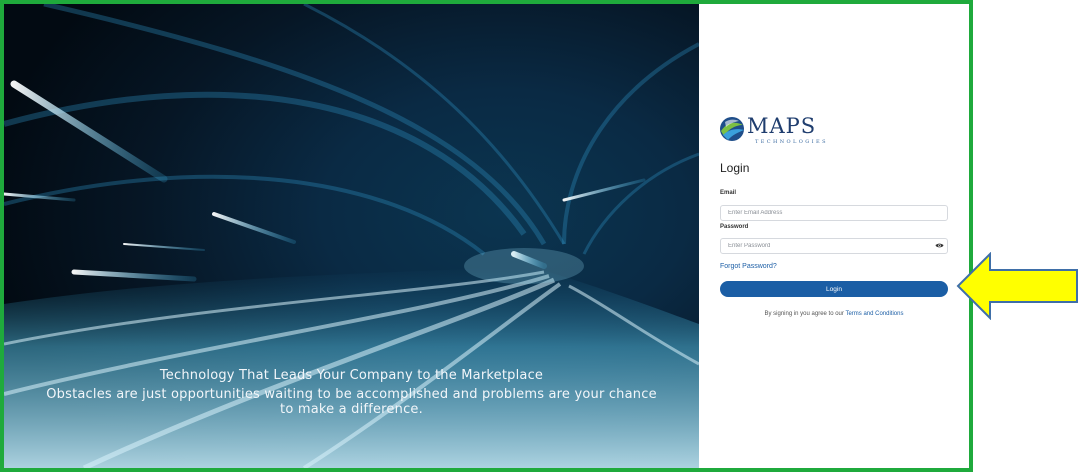 The width and height of the screenshot is (1081, 472). What do you see at coordinates (791, 142) in the screenshot?
I see `logo-tagline: TECHNOLOGIES` at bounding box center [791, 142].